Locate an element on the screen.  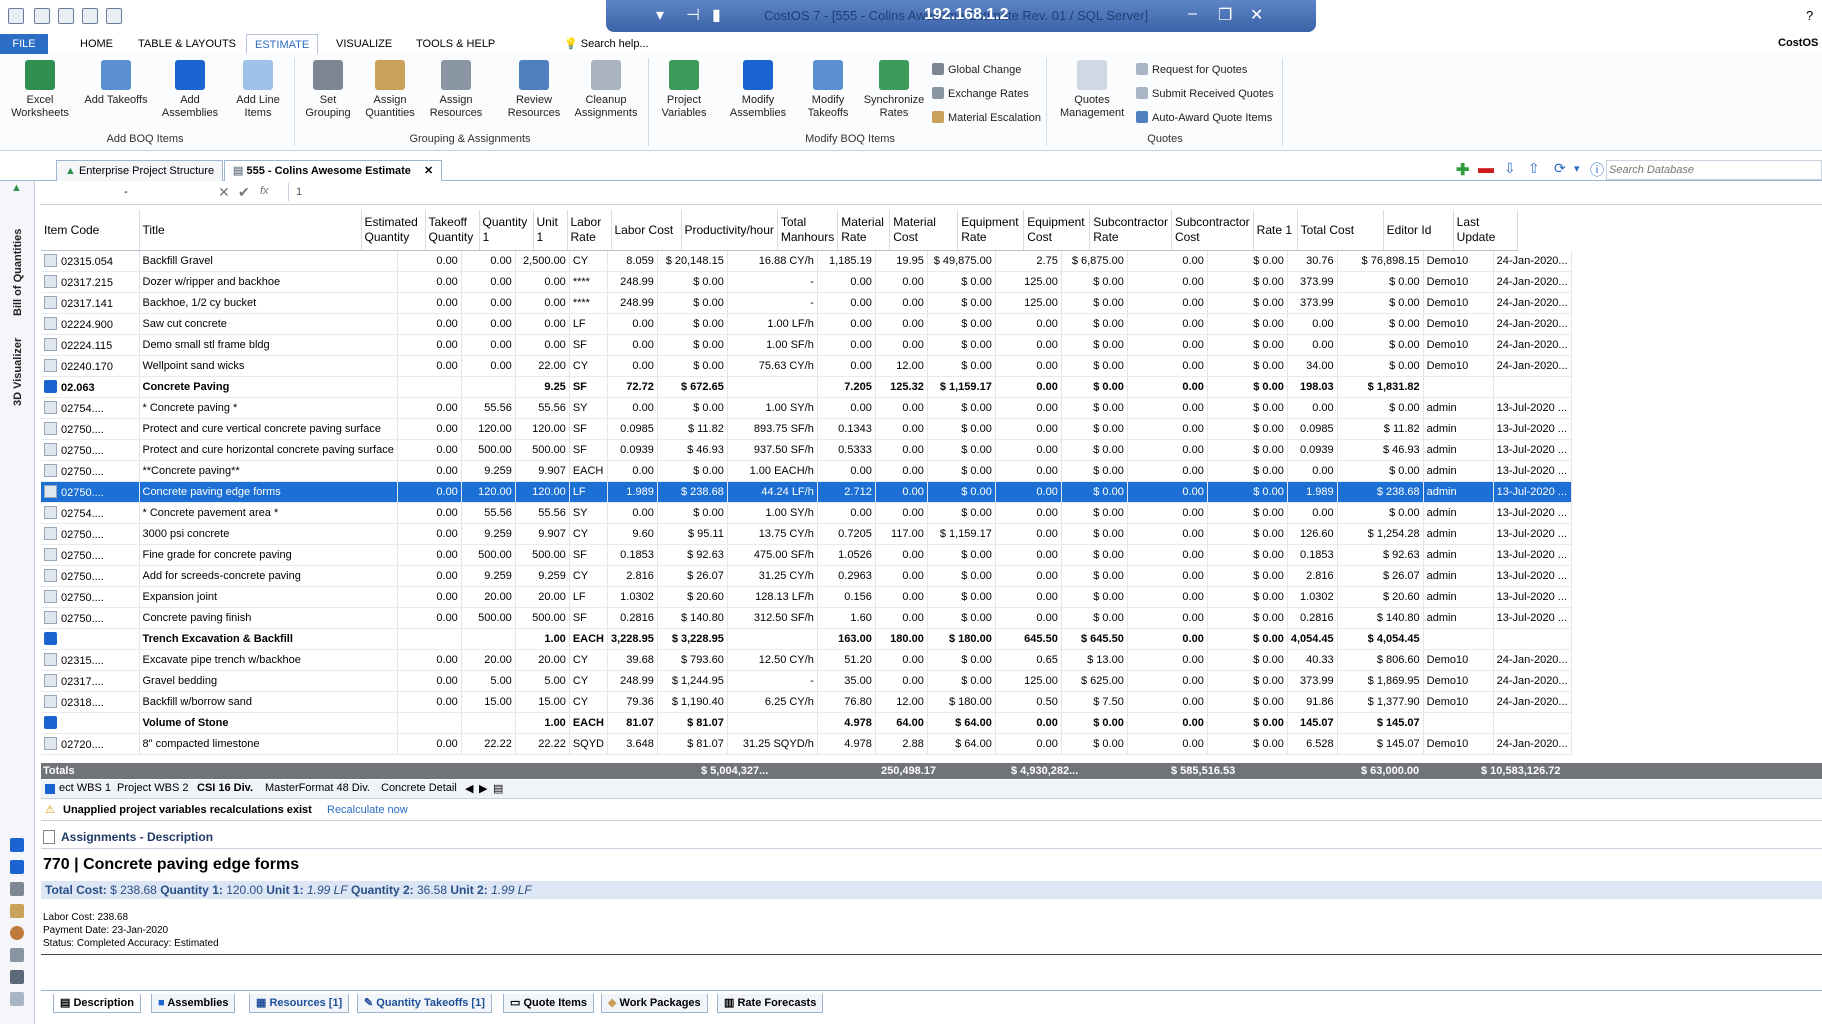
table-cell: $ 20.60 is located at coordinates (692, 597).